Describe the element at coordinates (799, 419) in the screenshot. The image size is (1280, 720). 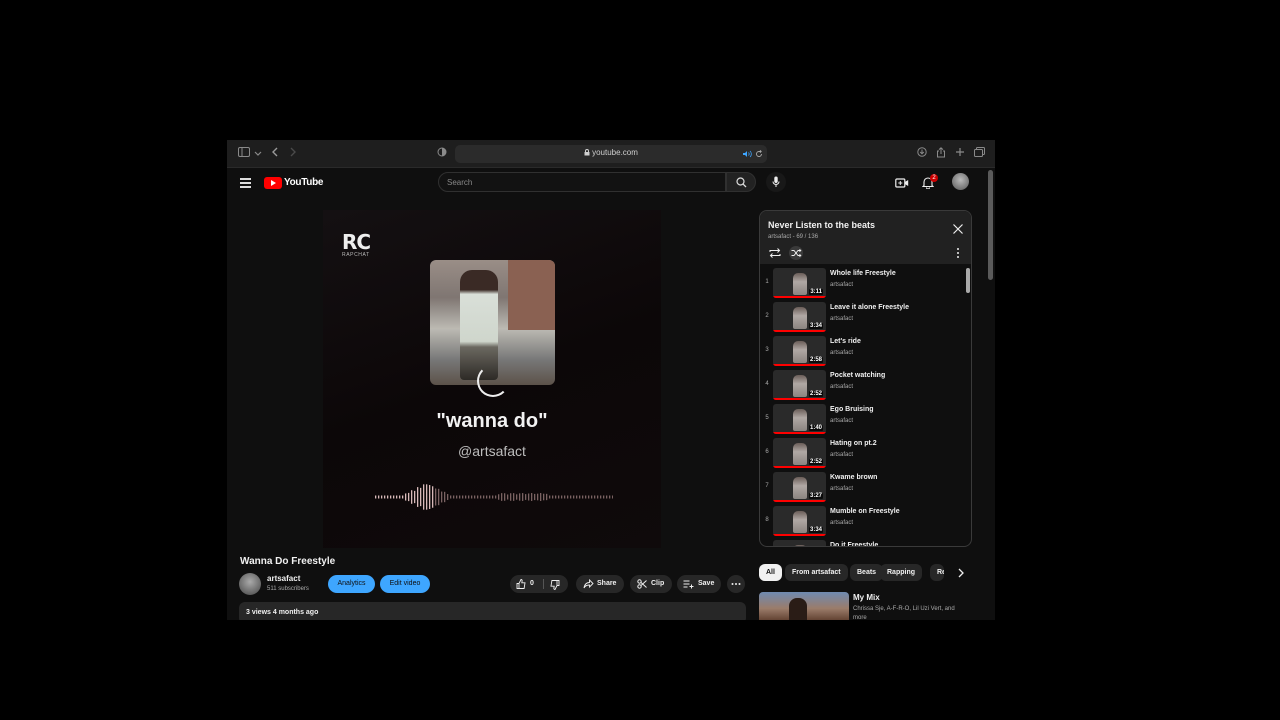
I see `playlist-item-thumbnail: 1:40` at that location.